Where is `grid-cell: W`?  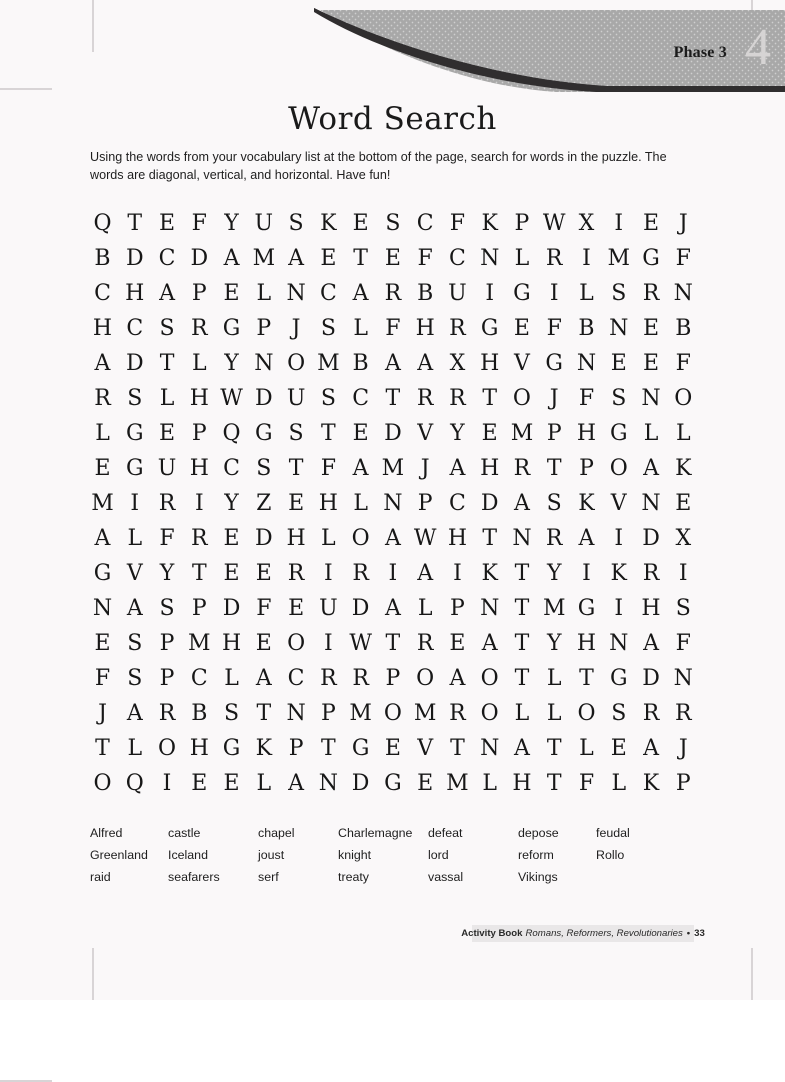 grid-cell: W is located at coordinates (360, 643).